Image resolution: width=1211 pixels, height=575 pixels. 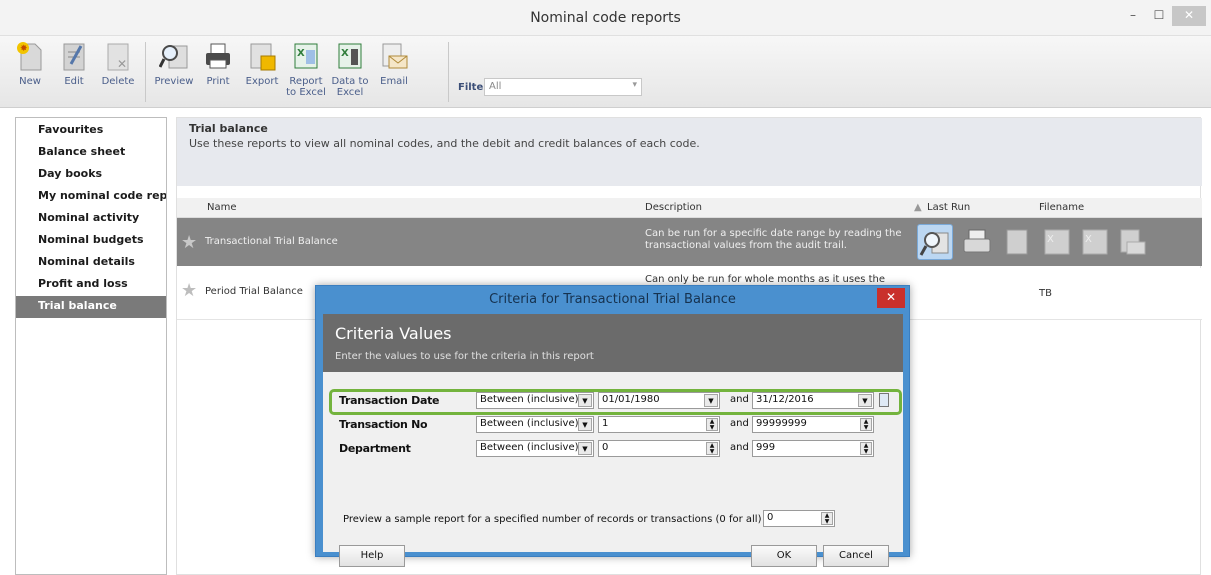 I want to click on maximize-button: ☐, so click(x=1159, y=16).